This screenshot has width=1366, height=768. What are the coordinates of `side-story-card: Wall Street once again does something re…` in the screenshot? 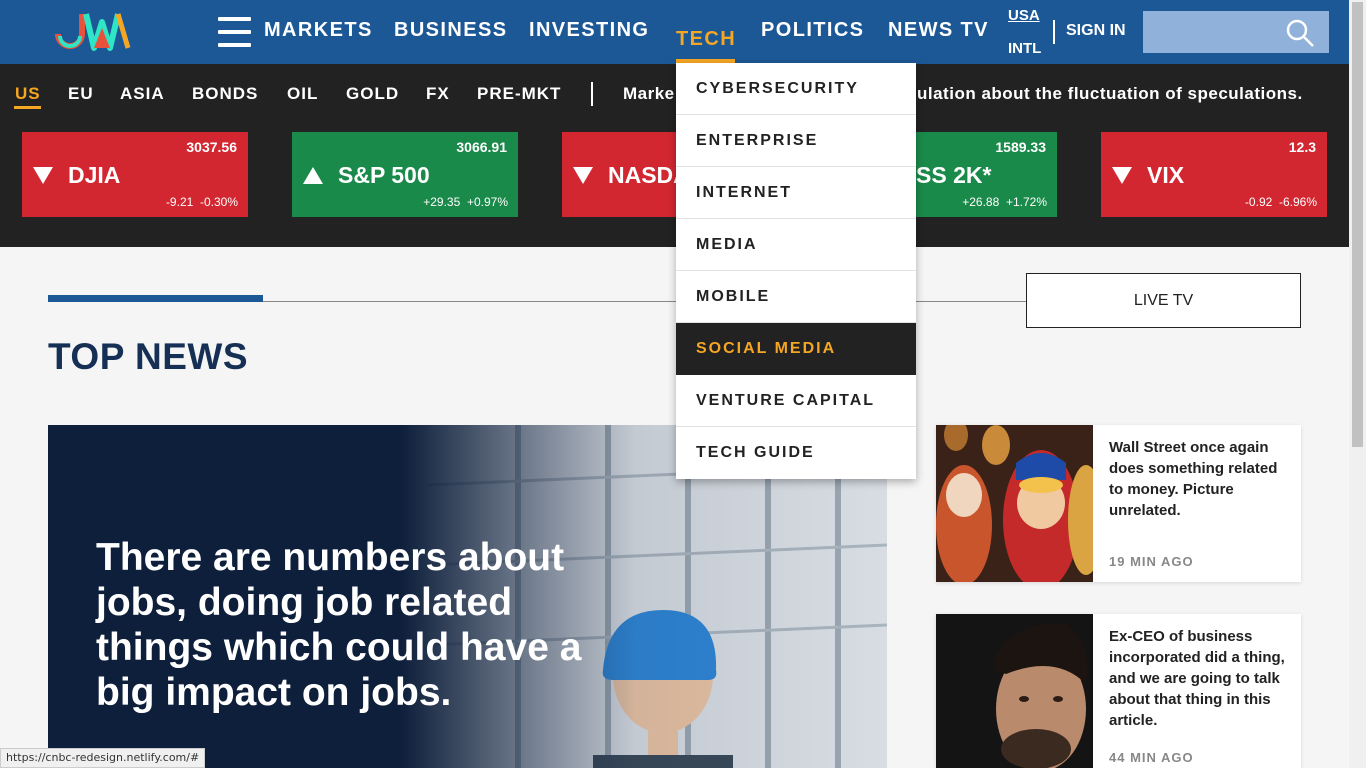 It's located at (1118, 503).